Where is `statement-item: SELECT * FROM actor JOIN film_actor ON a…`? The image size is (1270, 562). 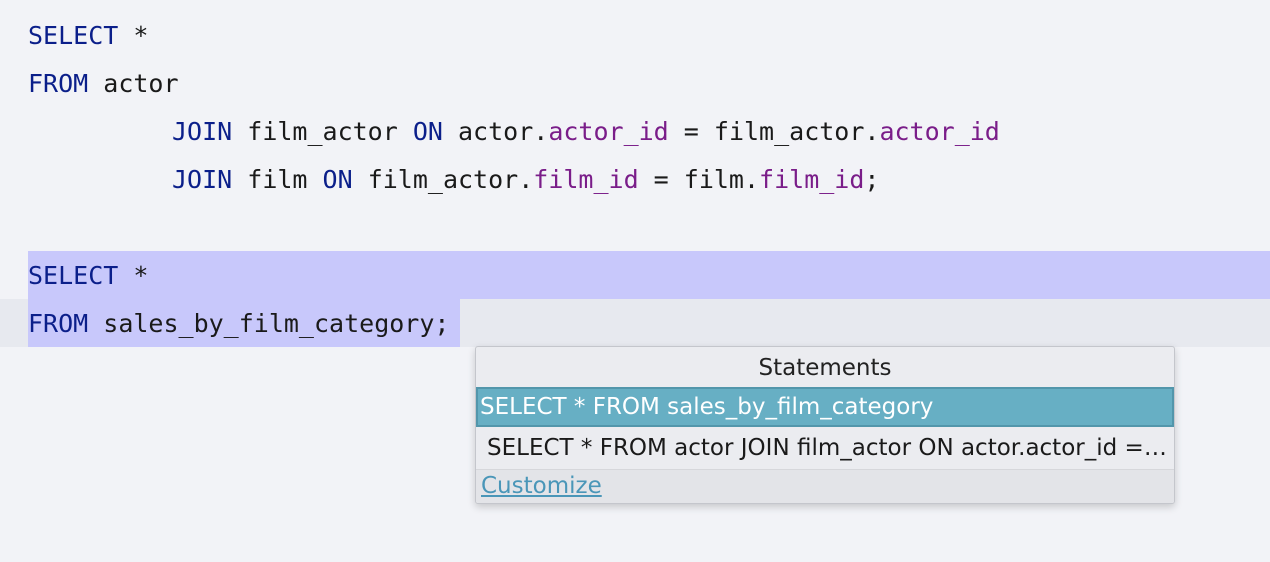 statement-item: SELECT * FROM actor JOIN film_actor ON a… is located at coordinates (825, 448).